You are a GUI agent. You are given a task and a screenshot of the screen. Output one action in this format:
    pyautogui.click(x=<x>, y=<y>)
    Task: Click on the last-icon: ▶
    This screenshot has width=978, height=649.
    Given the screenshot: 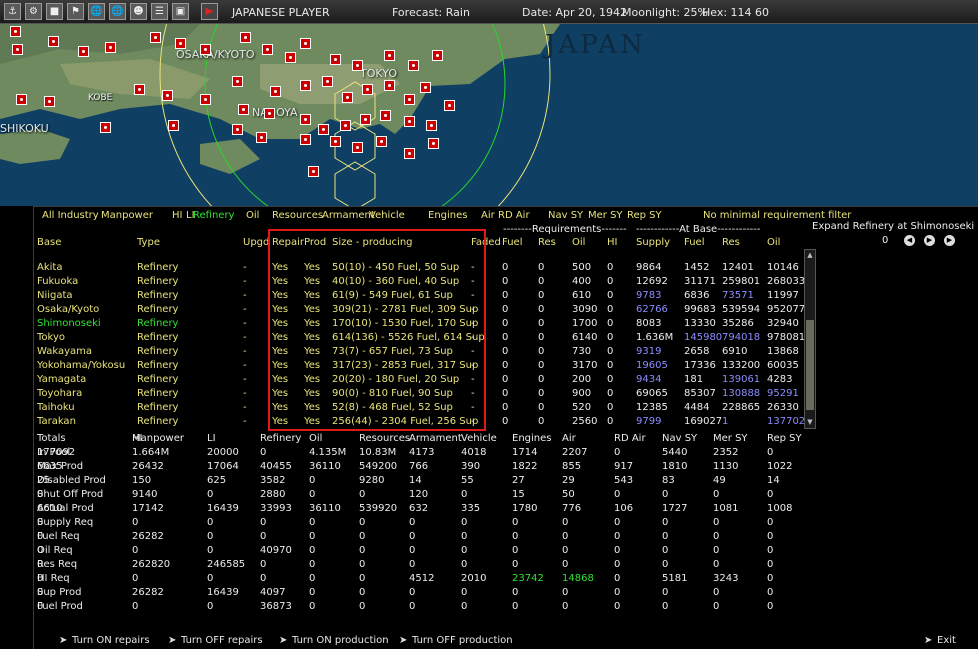 What is the action you would take?
    pyautogui.click(x=949, y=240)
    